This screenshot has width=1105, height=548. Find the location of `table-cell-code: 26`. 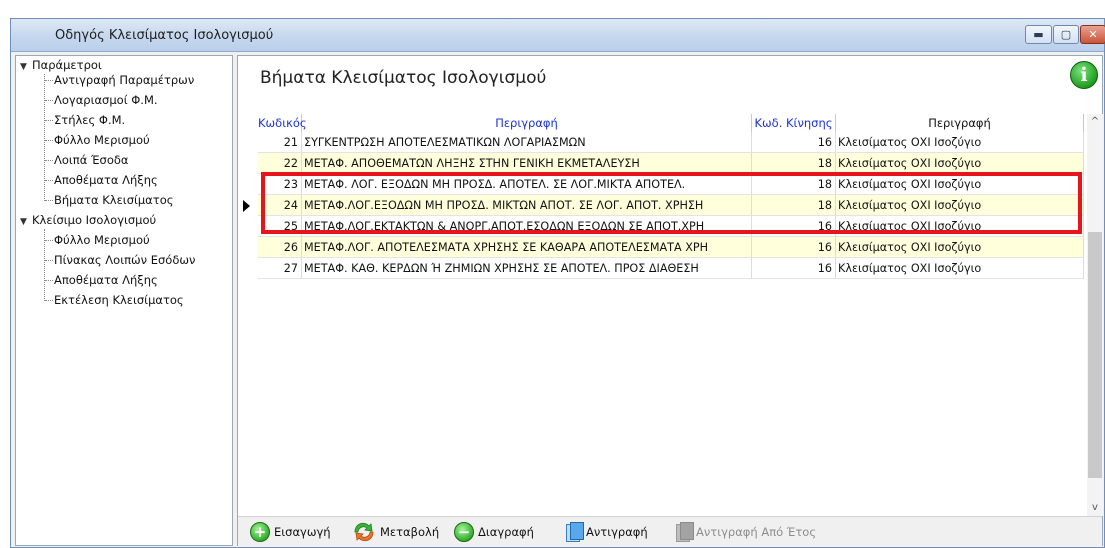

table-cell-code: 26 is located at coordinates (280, 247).